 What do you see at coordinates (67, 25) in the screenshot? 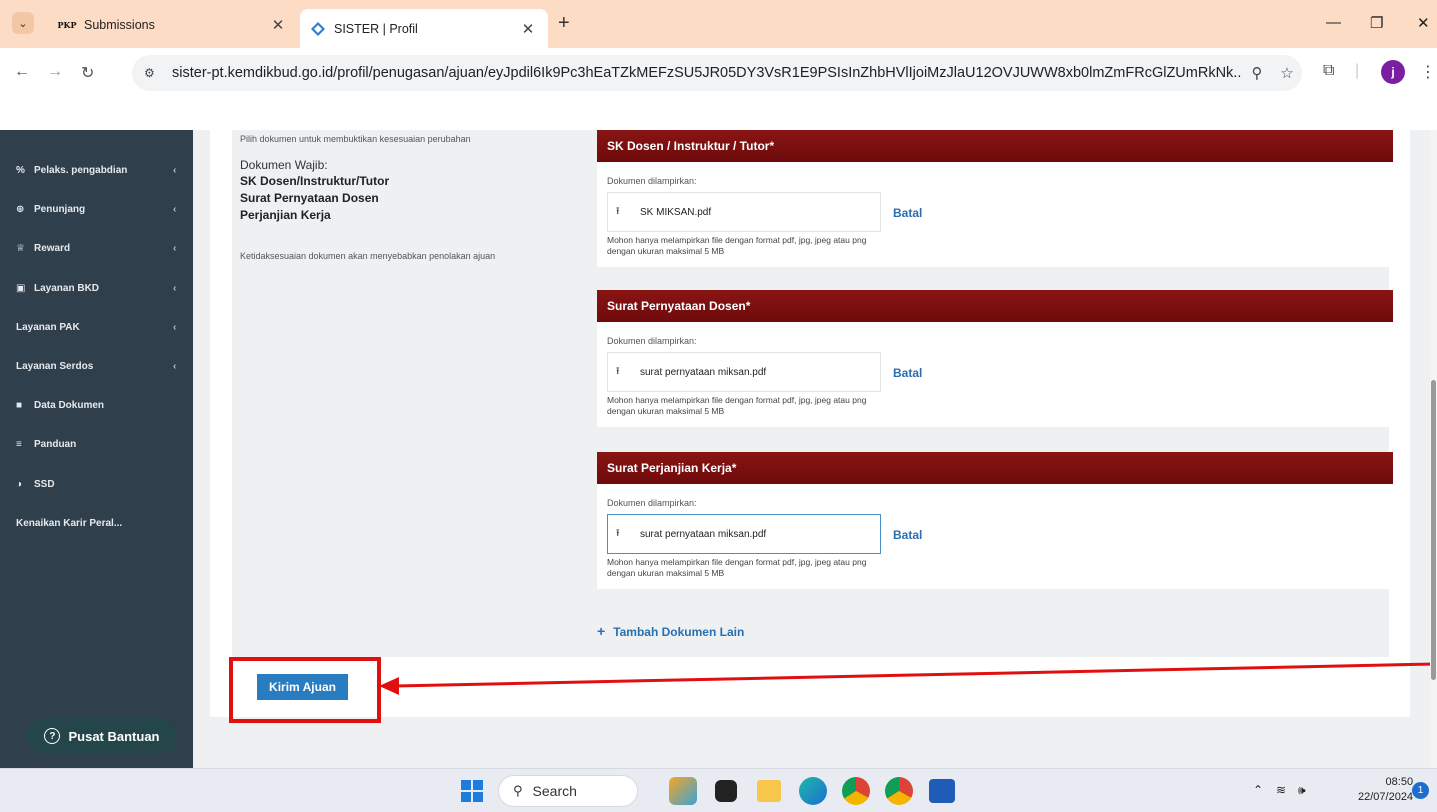
I see `pkp-logo-icon: PKP` at bounding box center [67, 25].